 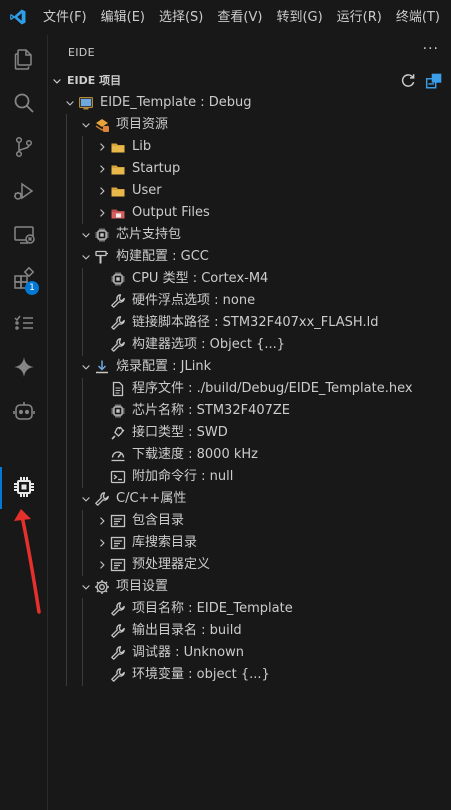 What do you see at coordinates (249, 653) in the screenshot?
I see `tree-item-debugger: 调试器 : Unknown` at bounding box center [249, 653].